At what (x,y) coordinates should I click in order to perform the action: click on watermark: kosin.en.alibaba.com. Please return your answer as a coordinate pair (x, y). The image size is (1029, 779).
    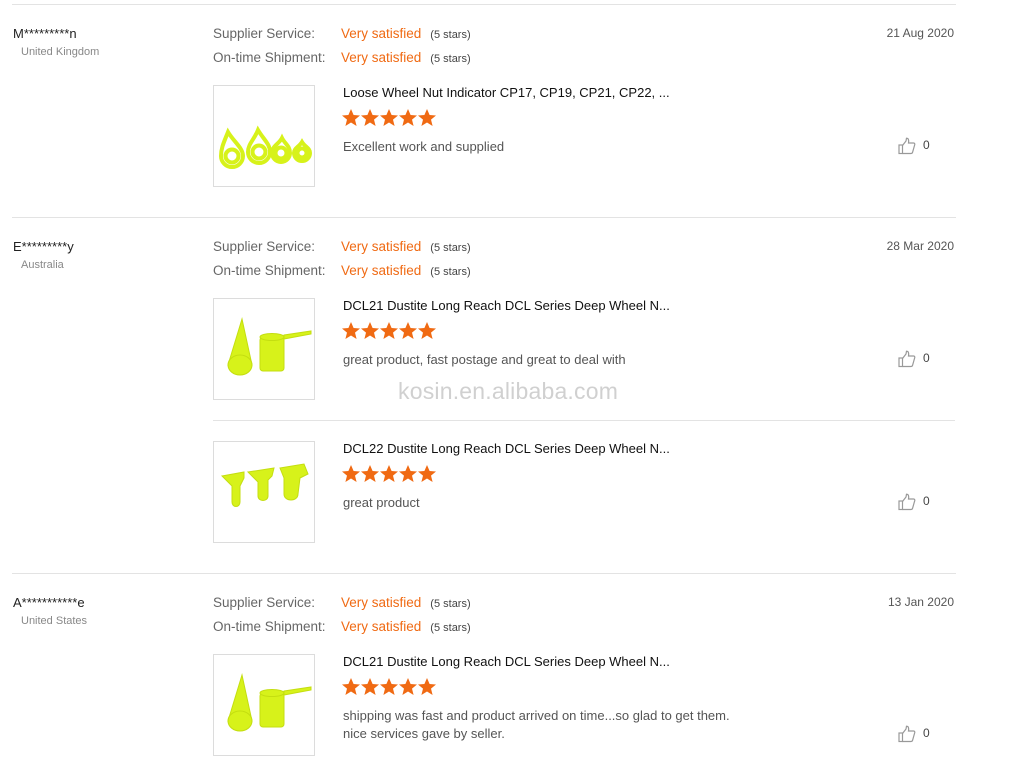
    Looking at the image, I should click on (508, 391).